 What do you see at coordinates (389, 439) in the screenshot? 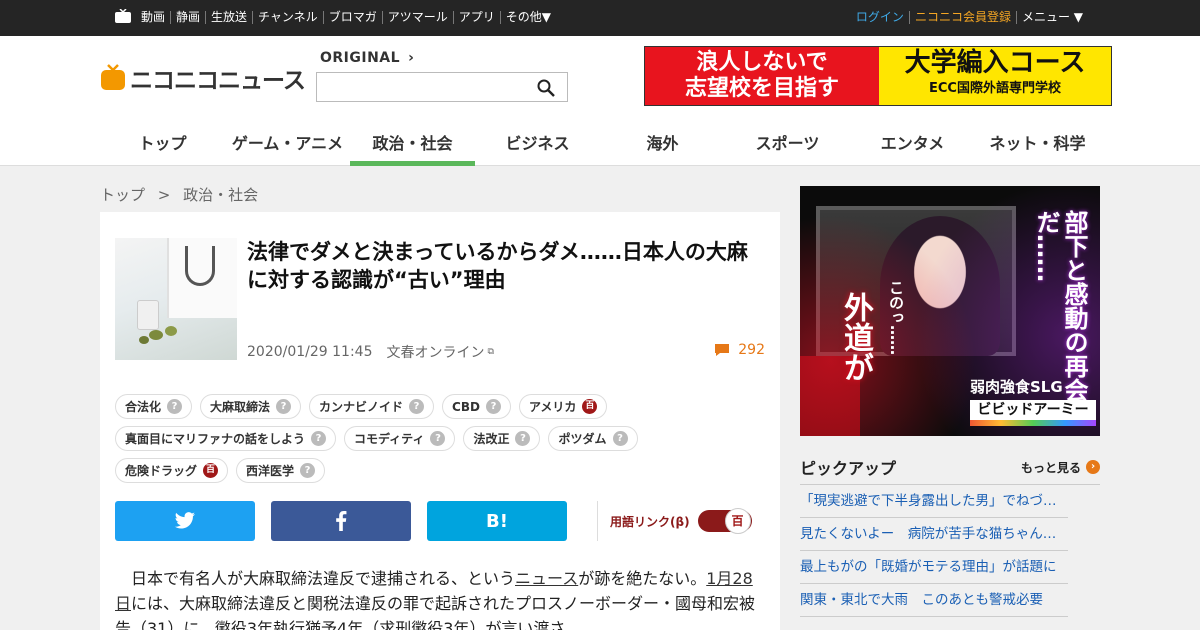
I see `tag-label: コモディティ` at bounding box center [389, 439].